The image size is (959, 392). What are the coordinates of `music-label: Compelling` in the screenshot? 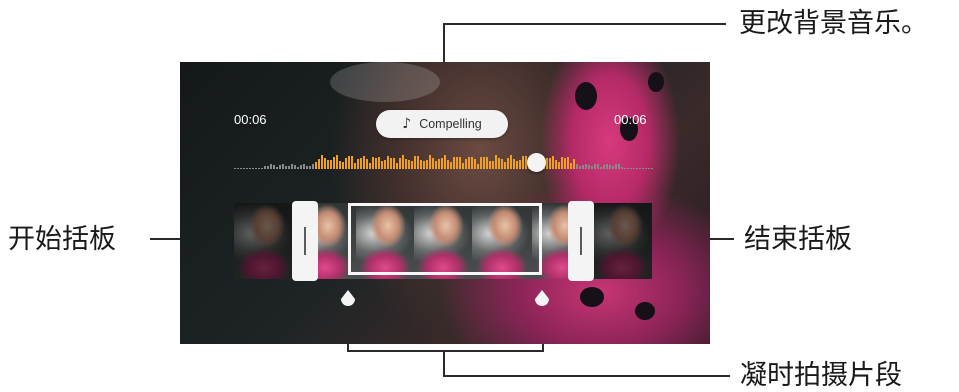 It's located at (450, 124).